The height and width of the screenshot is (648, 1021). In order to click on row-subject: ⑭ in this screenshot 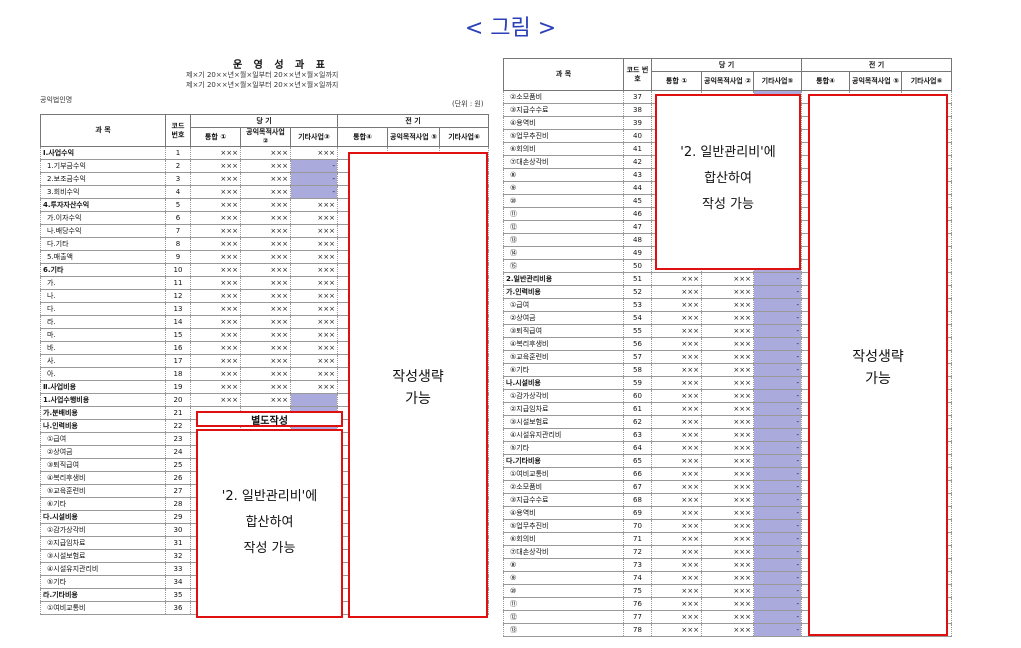, I will do `click(563, 253)`.